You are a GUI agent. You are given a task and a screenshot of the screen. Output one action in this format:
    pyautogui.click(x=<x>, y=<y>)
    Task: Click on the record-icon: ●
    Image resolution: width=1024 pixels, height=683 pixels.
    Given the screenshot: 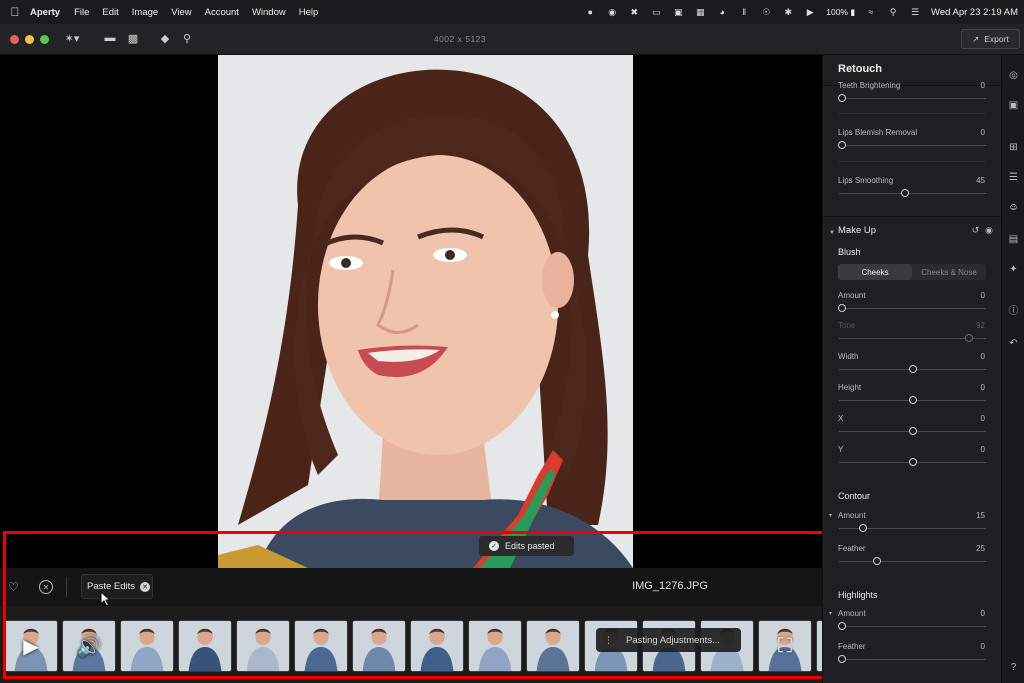 What is the action you would take?
    pyautogui.click(x=590, y=12)
    